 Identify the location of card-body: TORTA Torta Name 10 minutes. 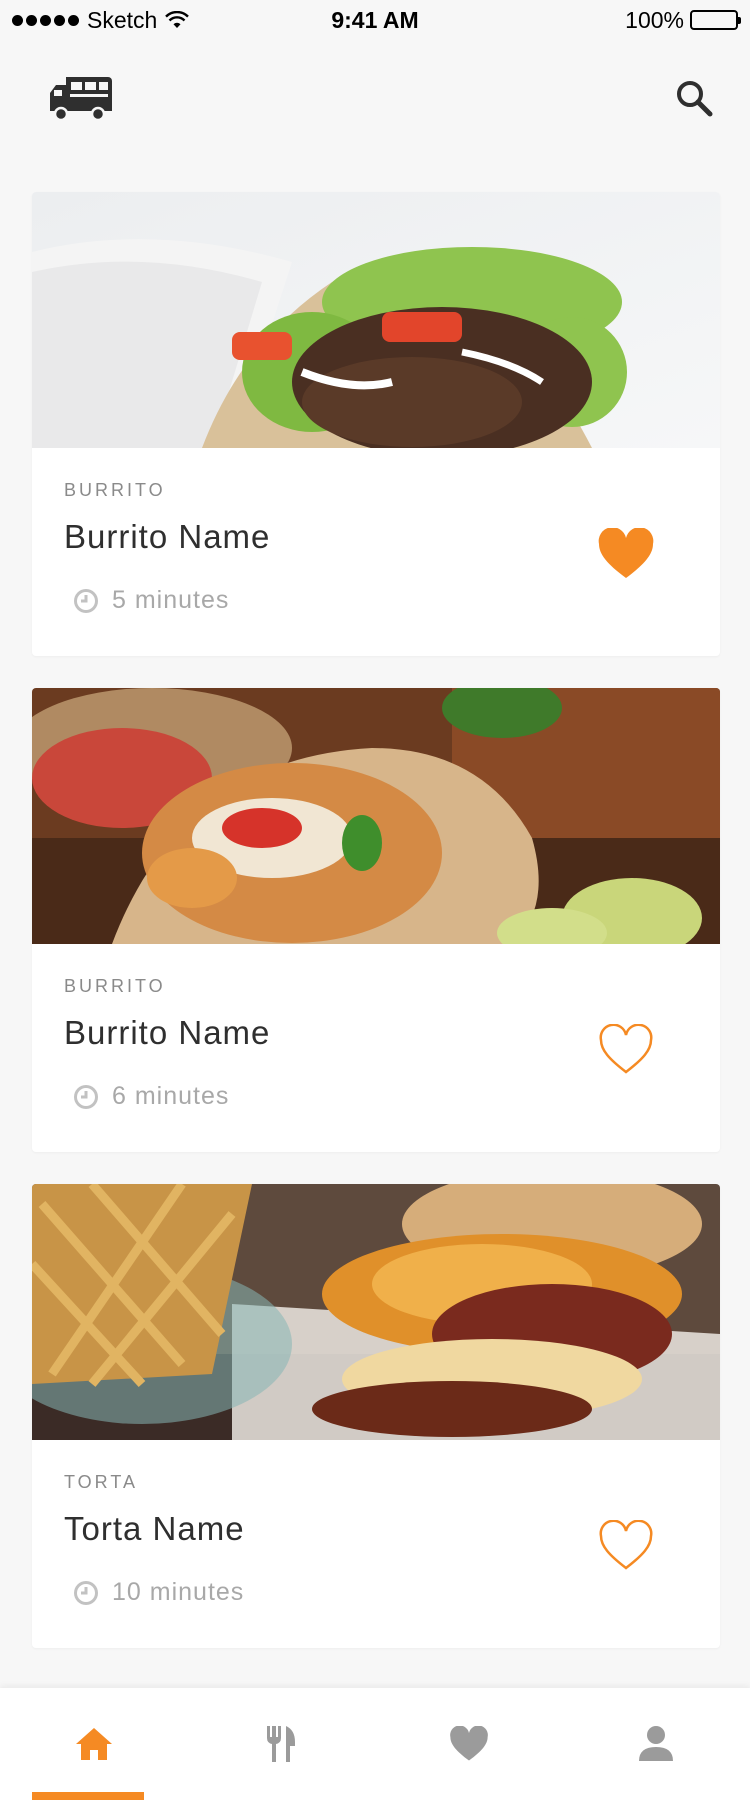
(376, 1544).